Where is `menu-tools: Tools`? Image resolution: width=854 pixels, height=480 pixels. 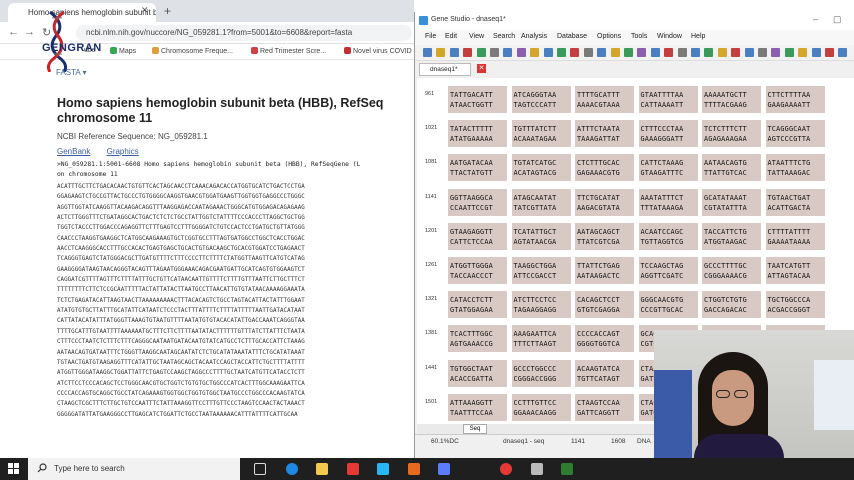 menu-tools: Tools is located at coordinates (639, 36).